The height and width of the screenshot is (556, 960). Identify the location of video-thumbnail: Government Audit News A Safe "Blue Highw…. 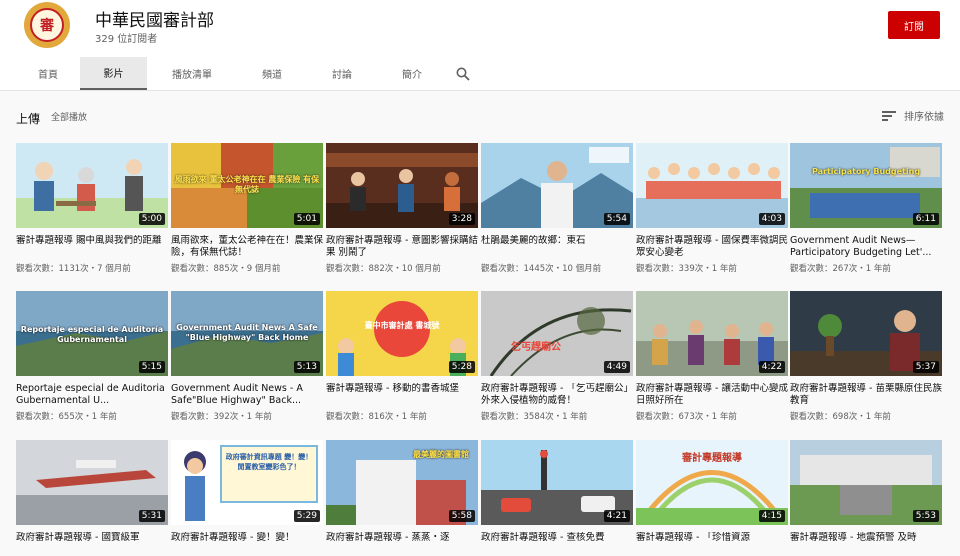
(247, 333).